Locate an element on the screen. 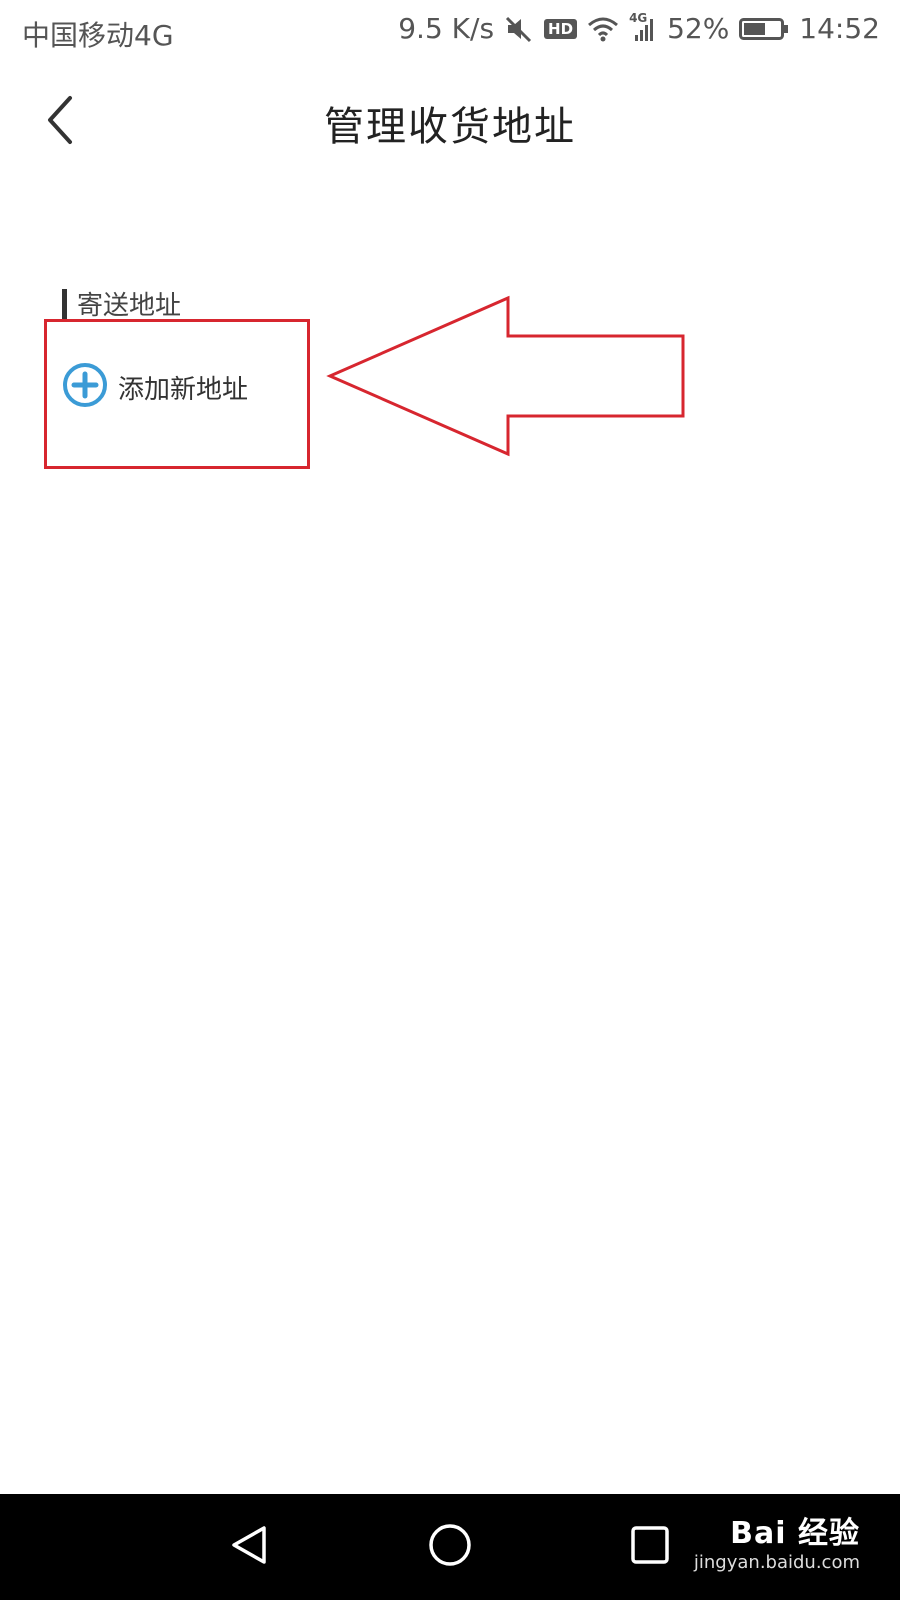 The width and height of the screenshot is (900, 1600). header: 管理收货地址 is located at coordinates (450, 125).